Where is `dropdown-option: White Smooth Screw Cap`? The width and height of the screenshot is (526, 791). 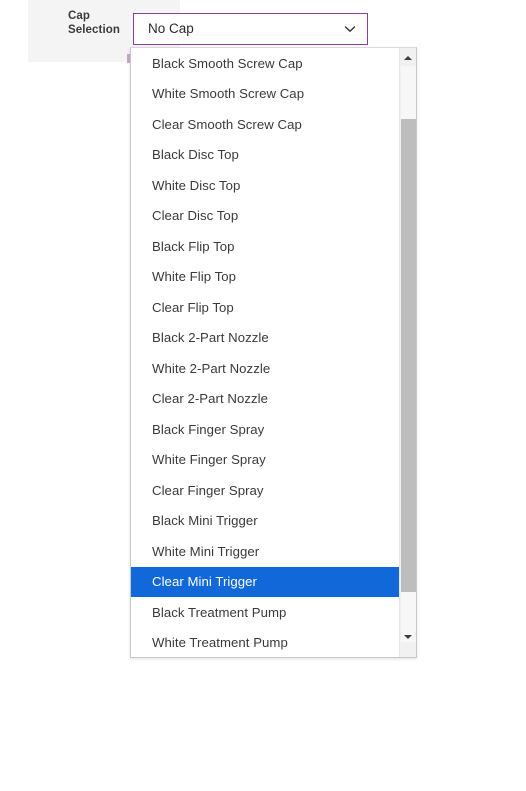 dropdown-option: White Smooth Screw Cap is located at coordinates (265, 94).